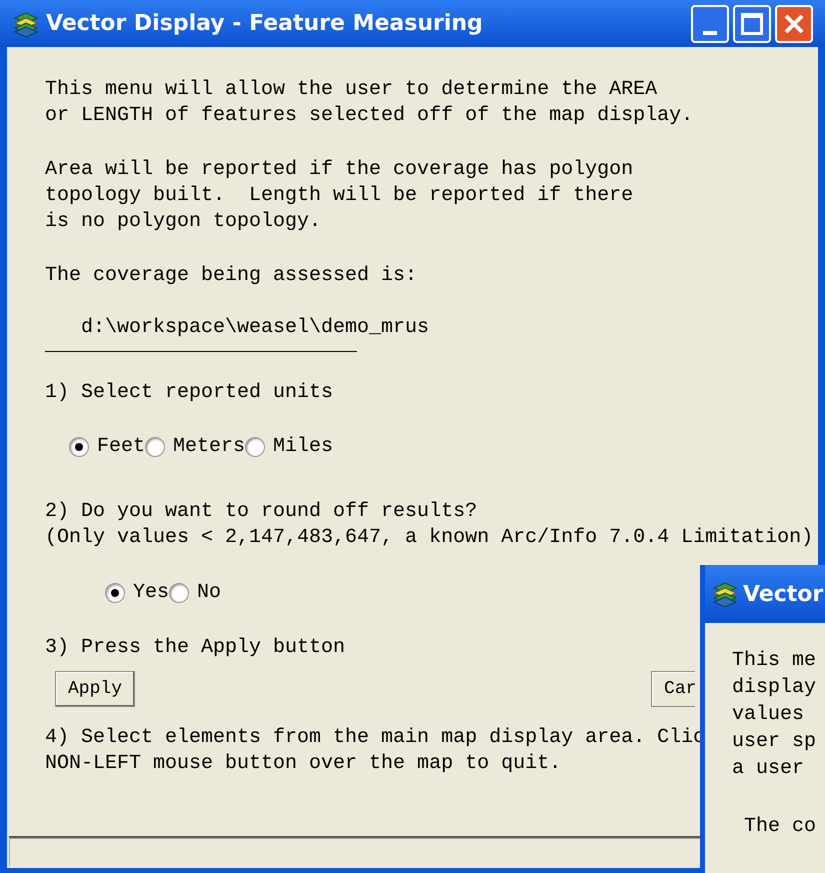  Describe the element at coordinates (351, 89) in the screenshot. I see `description-text: This menu will allow the user to determine the AREA` at that location.